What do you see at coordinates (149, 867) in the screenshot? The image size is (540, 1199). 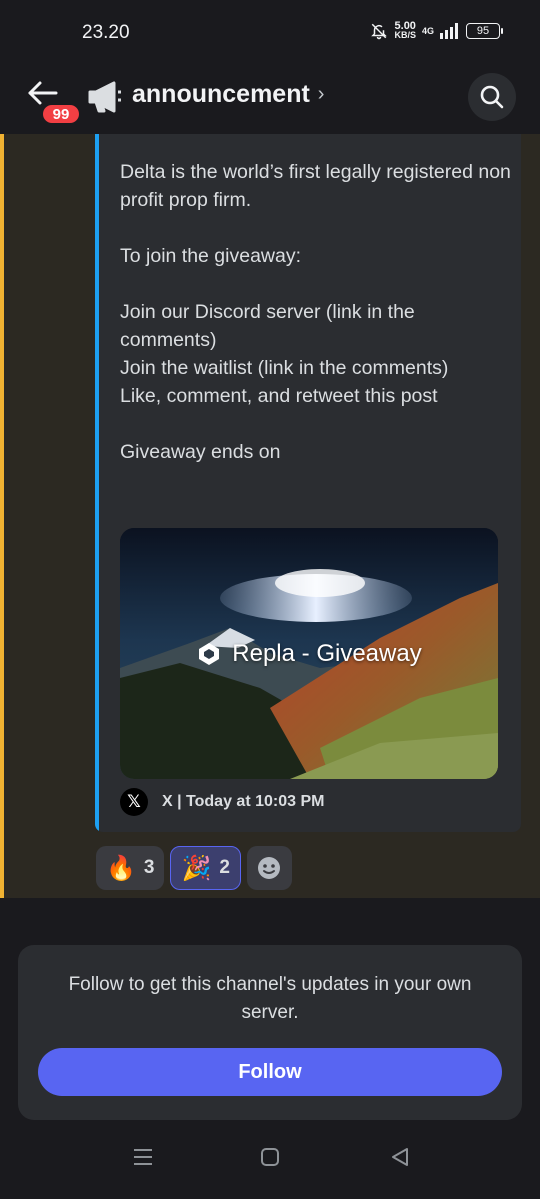 I see `reaction-count: 3` at bounding box center [149, 867].